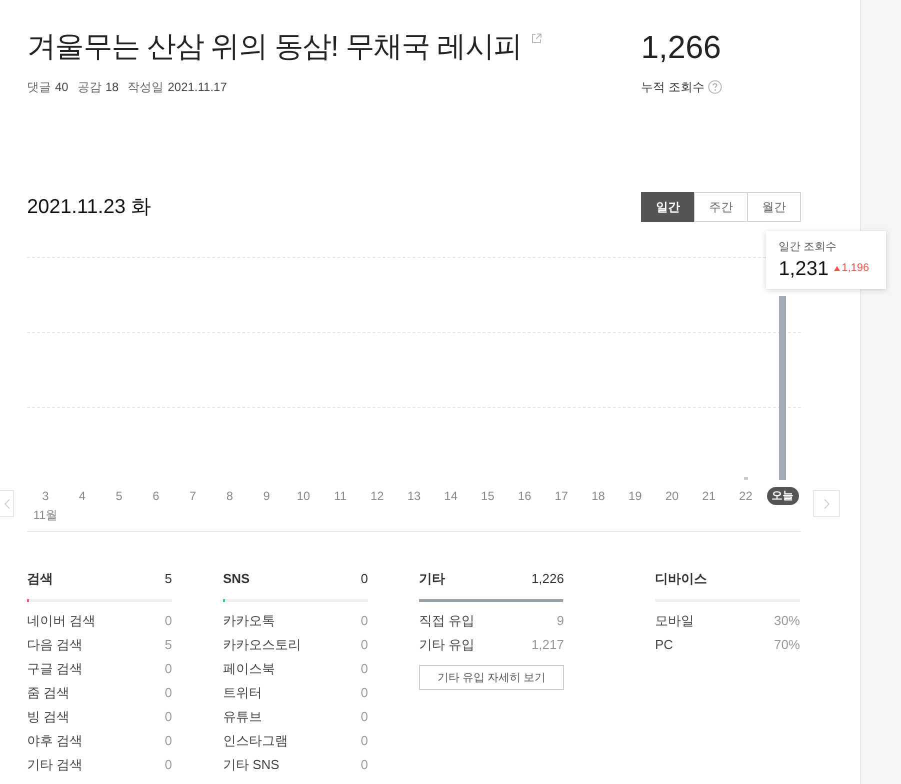 This screenshot has height=784, width=901. What do you see at coordinates (48, 693) in the screenshot?
I see `row-label: 줌 검색` at bounding box center [48, 693].